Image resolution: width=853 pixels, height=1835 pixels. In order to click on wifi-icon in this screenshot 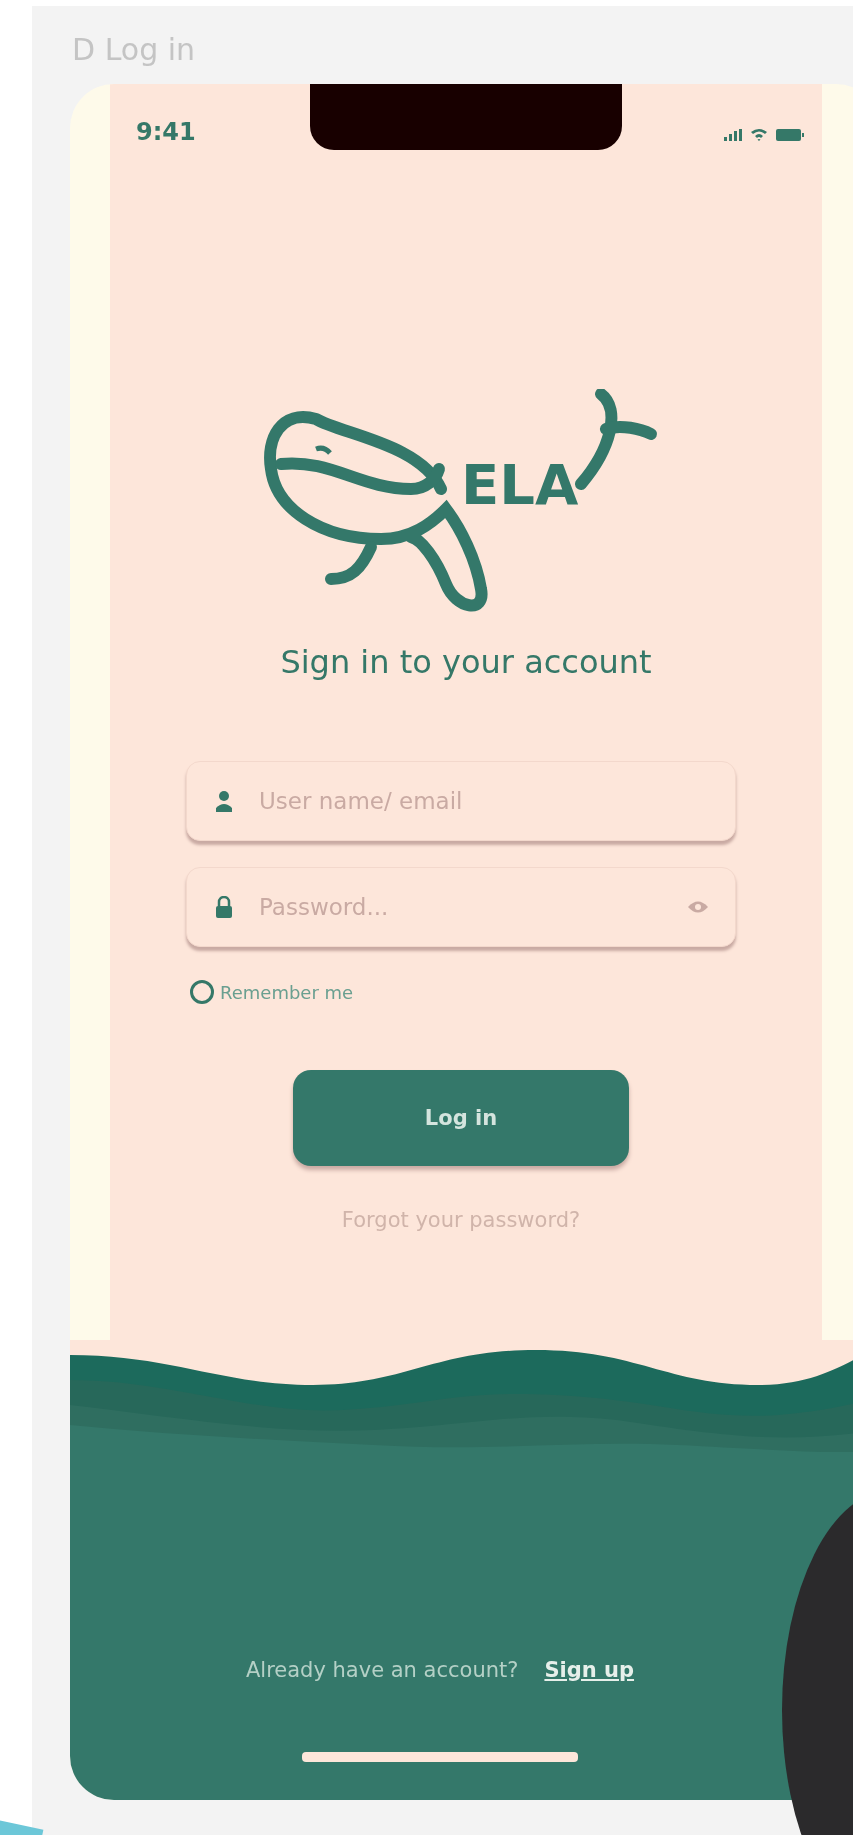, I will do `click(759, 134)`.